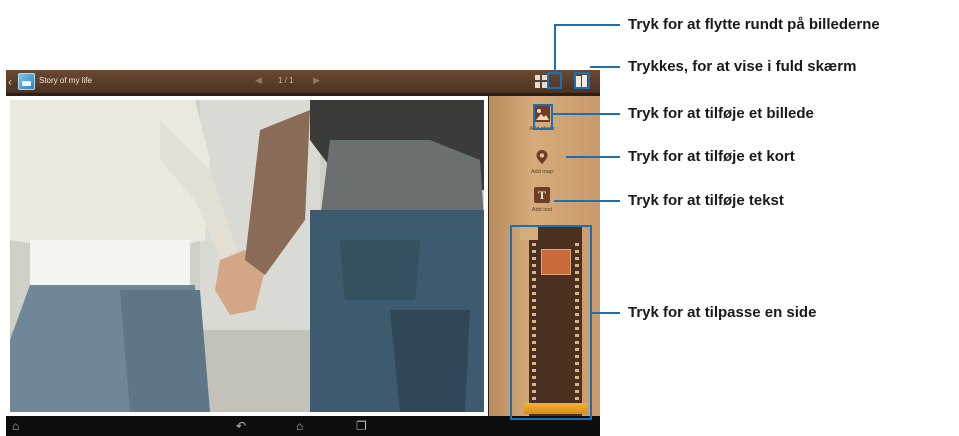  Describe the element at coordinates (541, 172) in the screenshot. I see `add-map-label: Add map` at that location.